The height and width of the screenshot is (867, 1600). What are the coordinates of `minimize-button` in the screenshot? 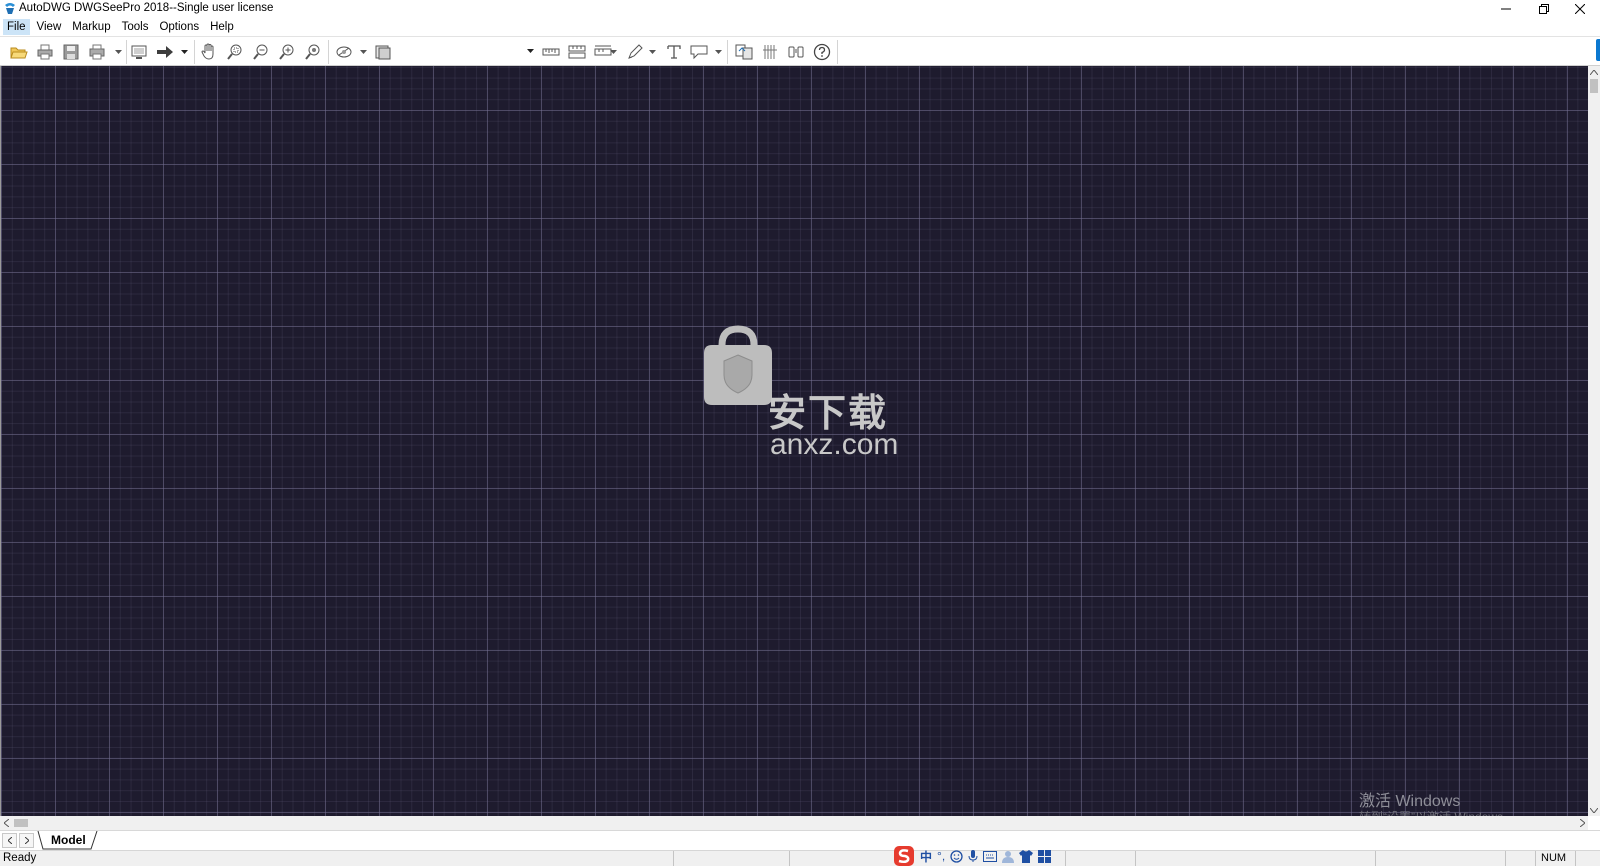 It's located at (1506, 9).